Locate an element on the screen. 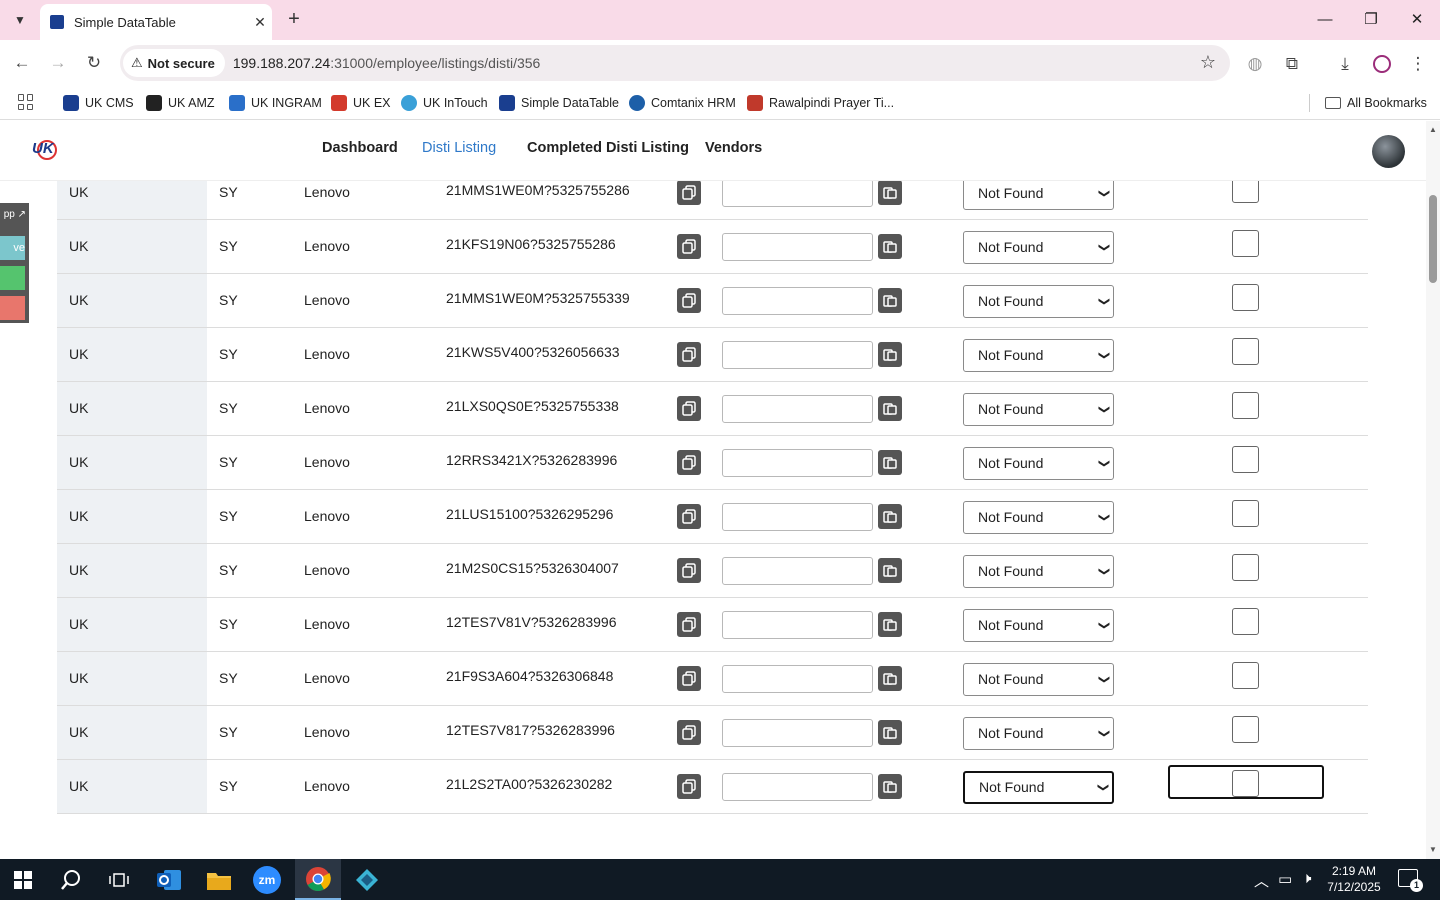  tab-search-button: ▼ is located at coordinates (20, 20).